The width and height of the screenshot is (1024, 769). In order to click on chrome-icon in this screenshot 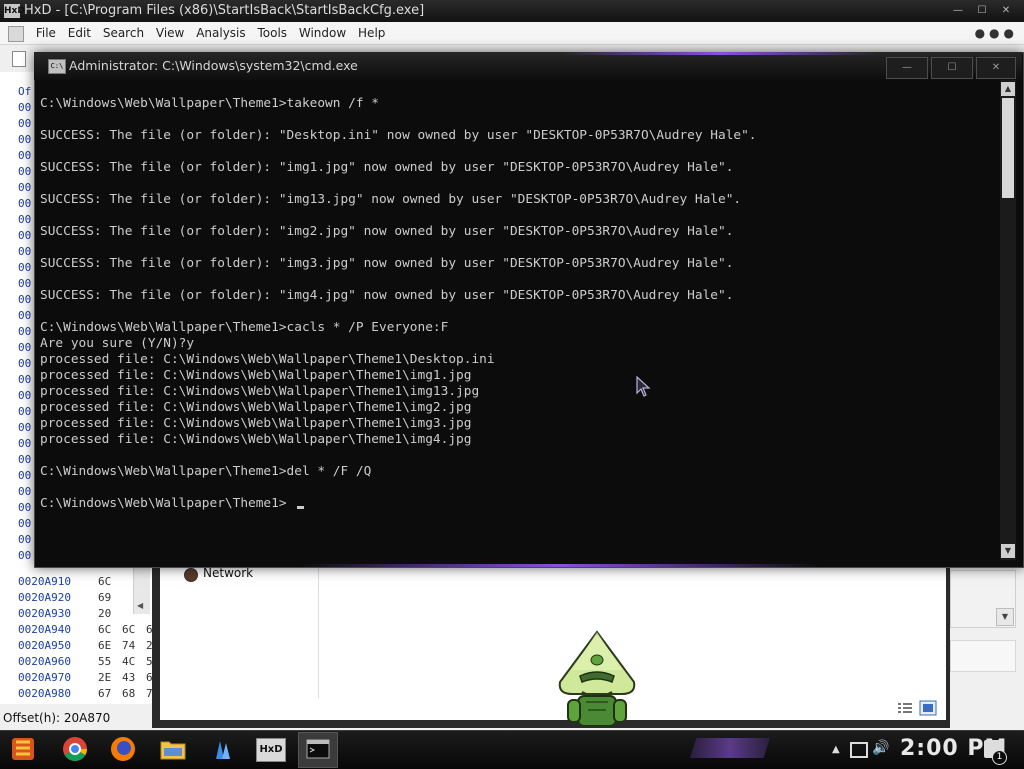, I will do `click(75, 749)`.